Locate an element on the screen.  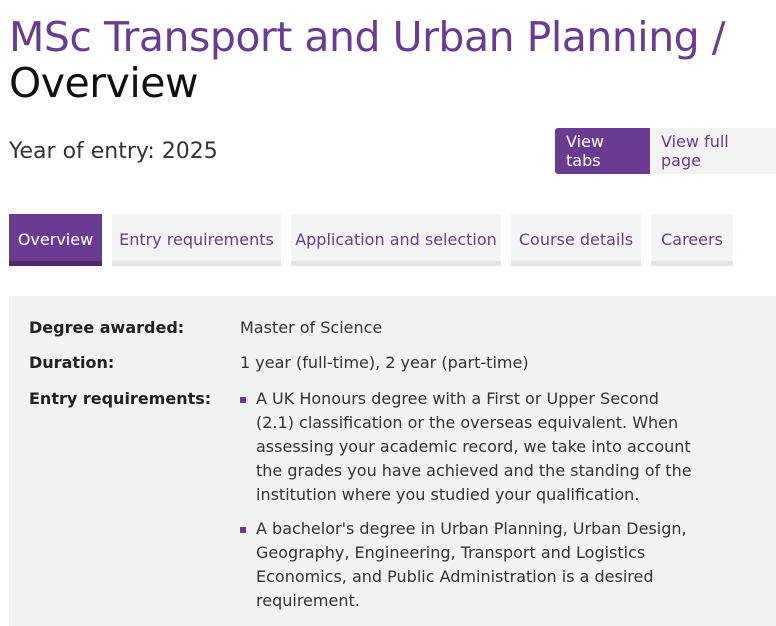
tab-application-and-selection: Application and selection is located at coordinates (396, 240).